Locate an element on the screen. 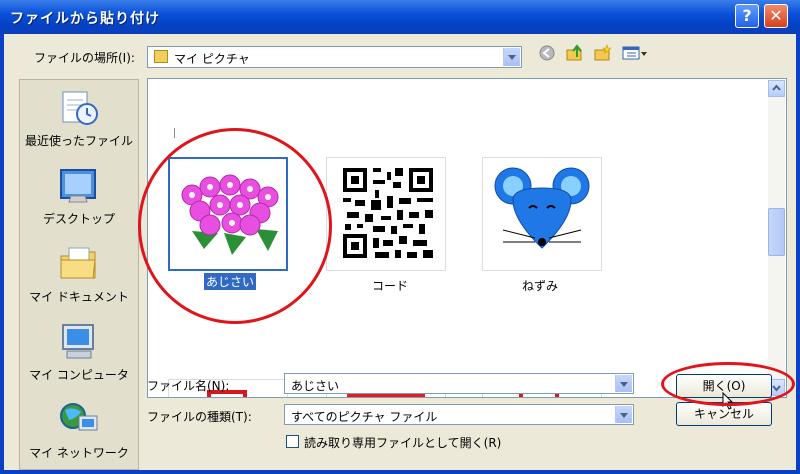 The width and height of the screenshot is (800, 474). my-computer-icon is located at coordinates (79, 342).